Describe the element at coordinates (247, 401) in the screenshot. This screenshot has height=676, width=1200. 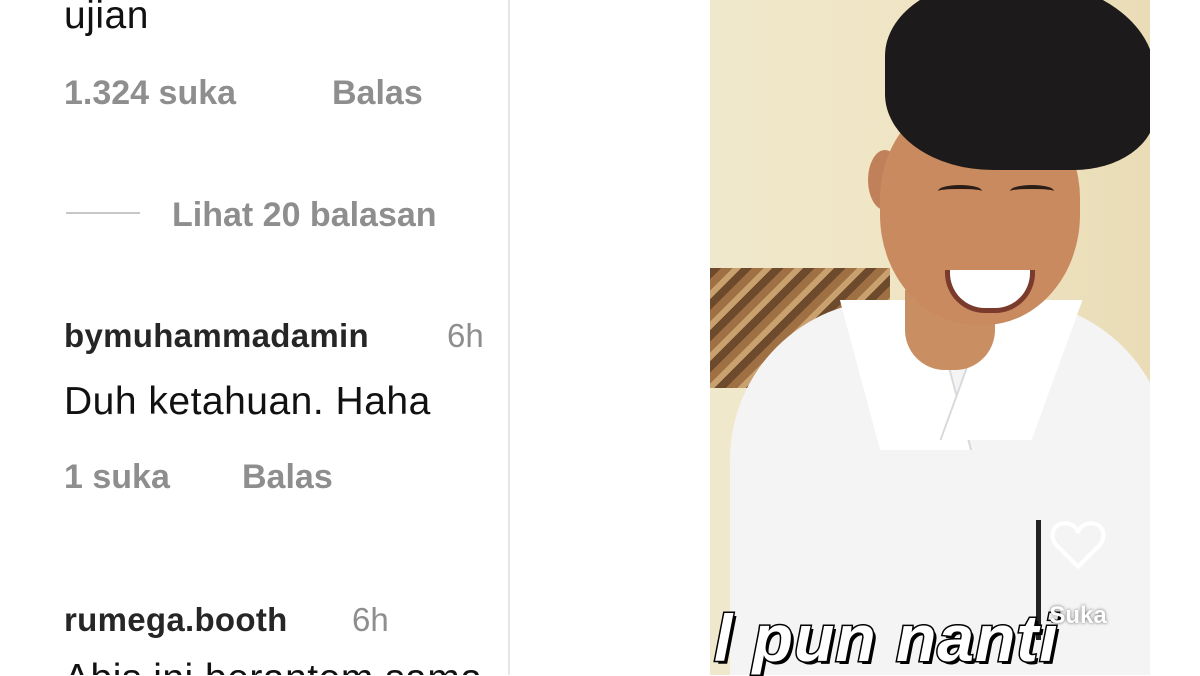
I see `comment-text: Duh ketahuan. Haha` at that location.